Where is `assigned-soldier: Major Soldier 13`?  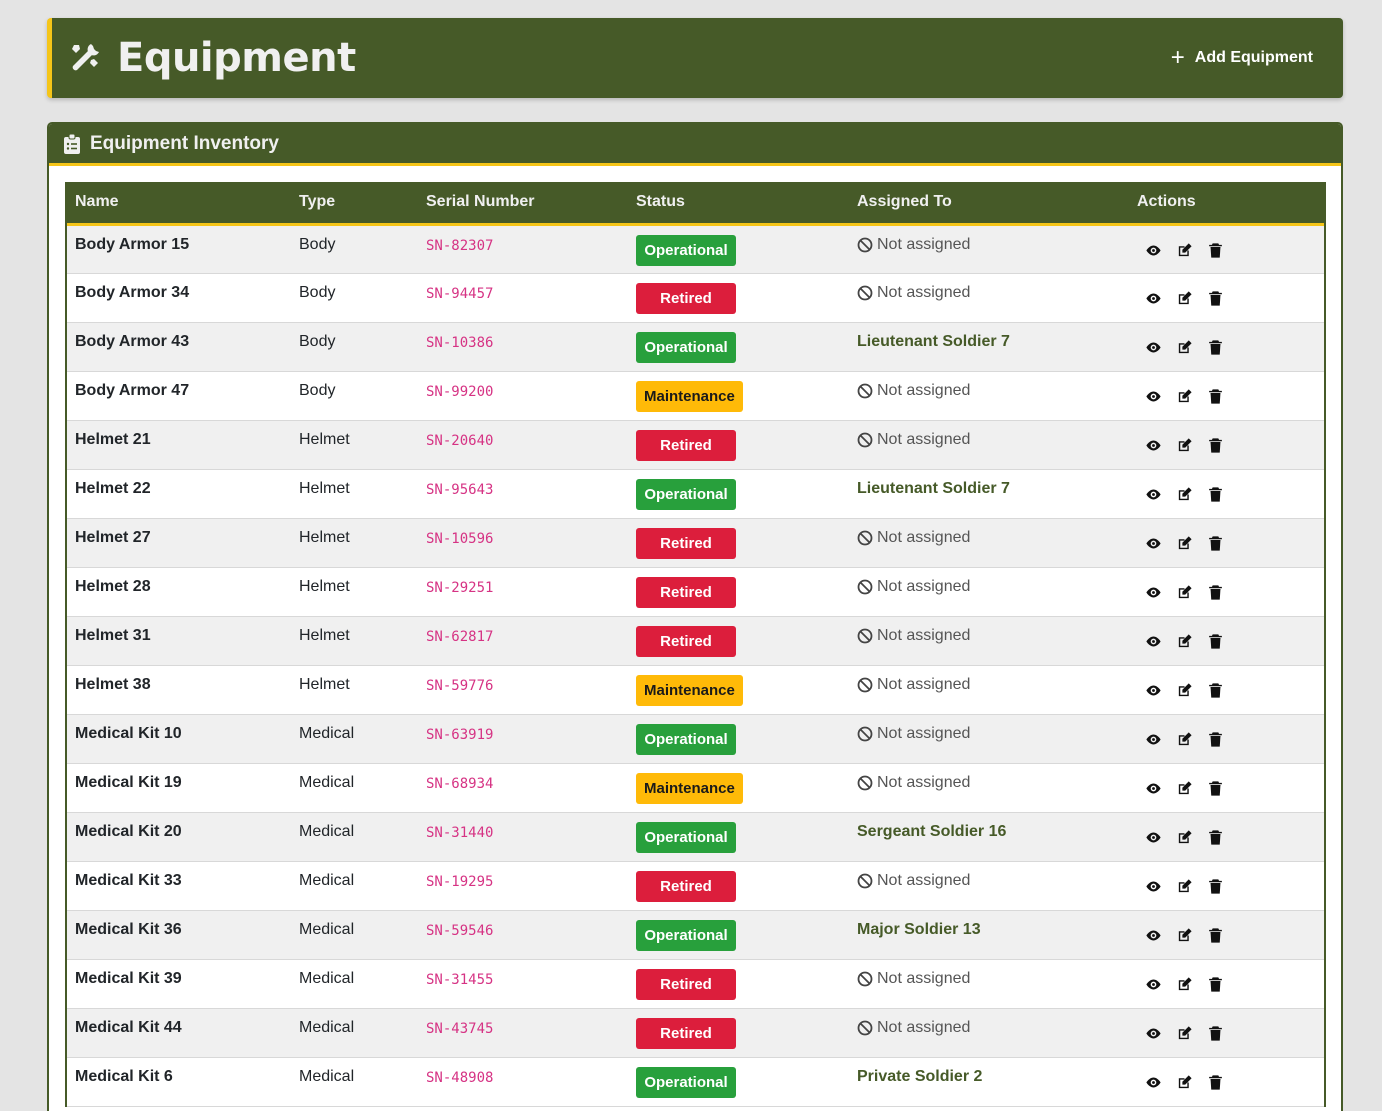 assigned-soldier: Major Soldier 13 is located at coordinates (919, 929).